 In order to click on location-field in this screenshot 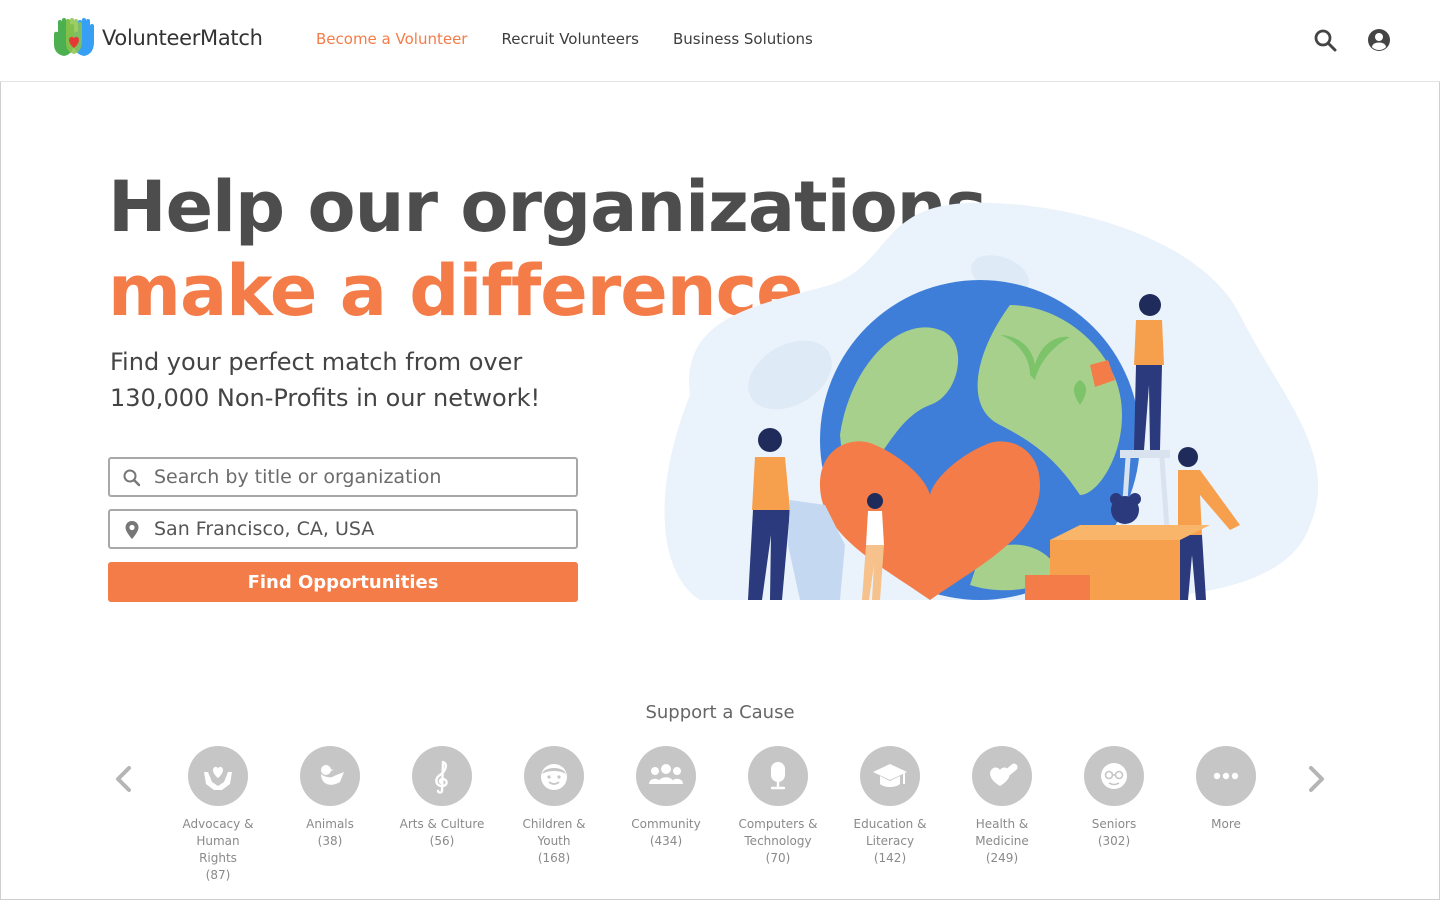, I will do `click(343, 529)`.